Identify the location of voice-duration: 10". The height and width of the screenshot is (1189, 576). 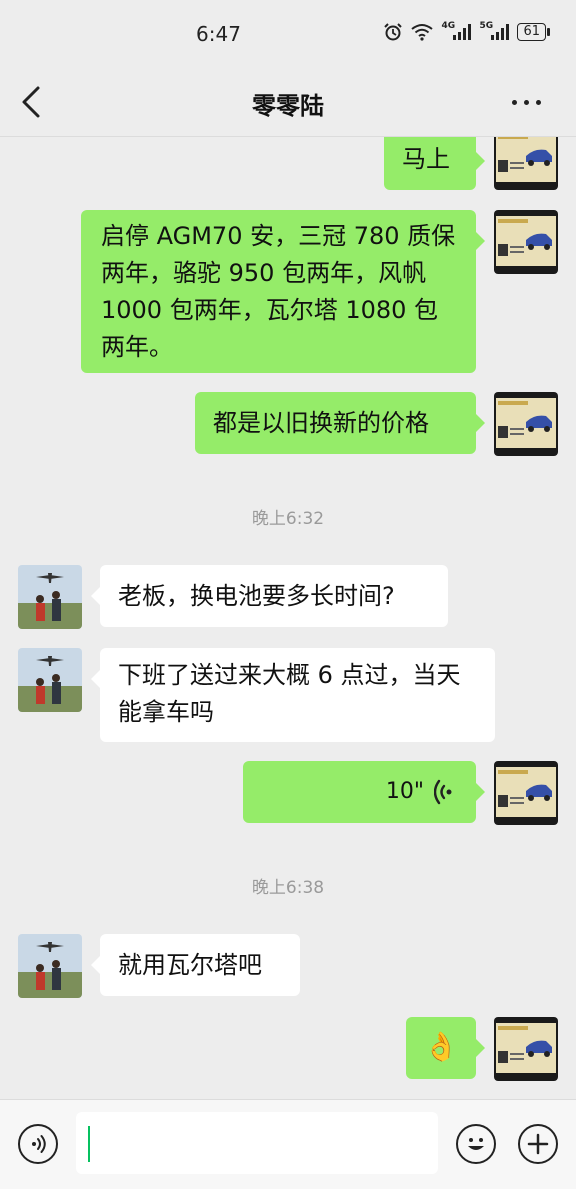
(404, 791).